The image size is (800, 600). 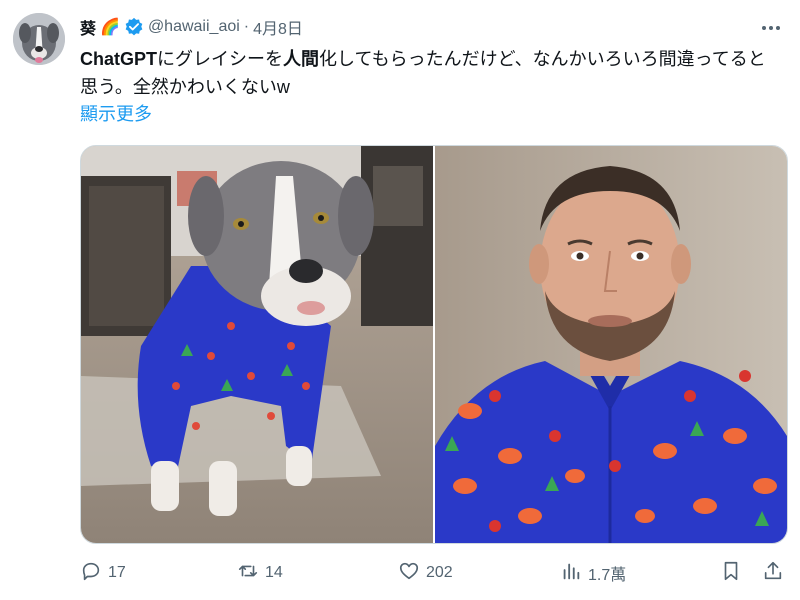 What do you see at coordinates (248, 573) in the screenshot?
I see `retweet-icon` at bounding box center [248, 573].